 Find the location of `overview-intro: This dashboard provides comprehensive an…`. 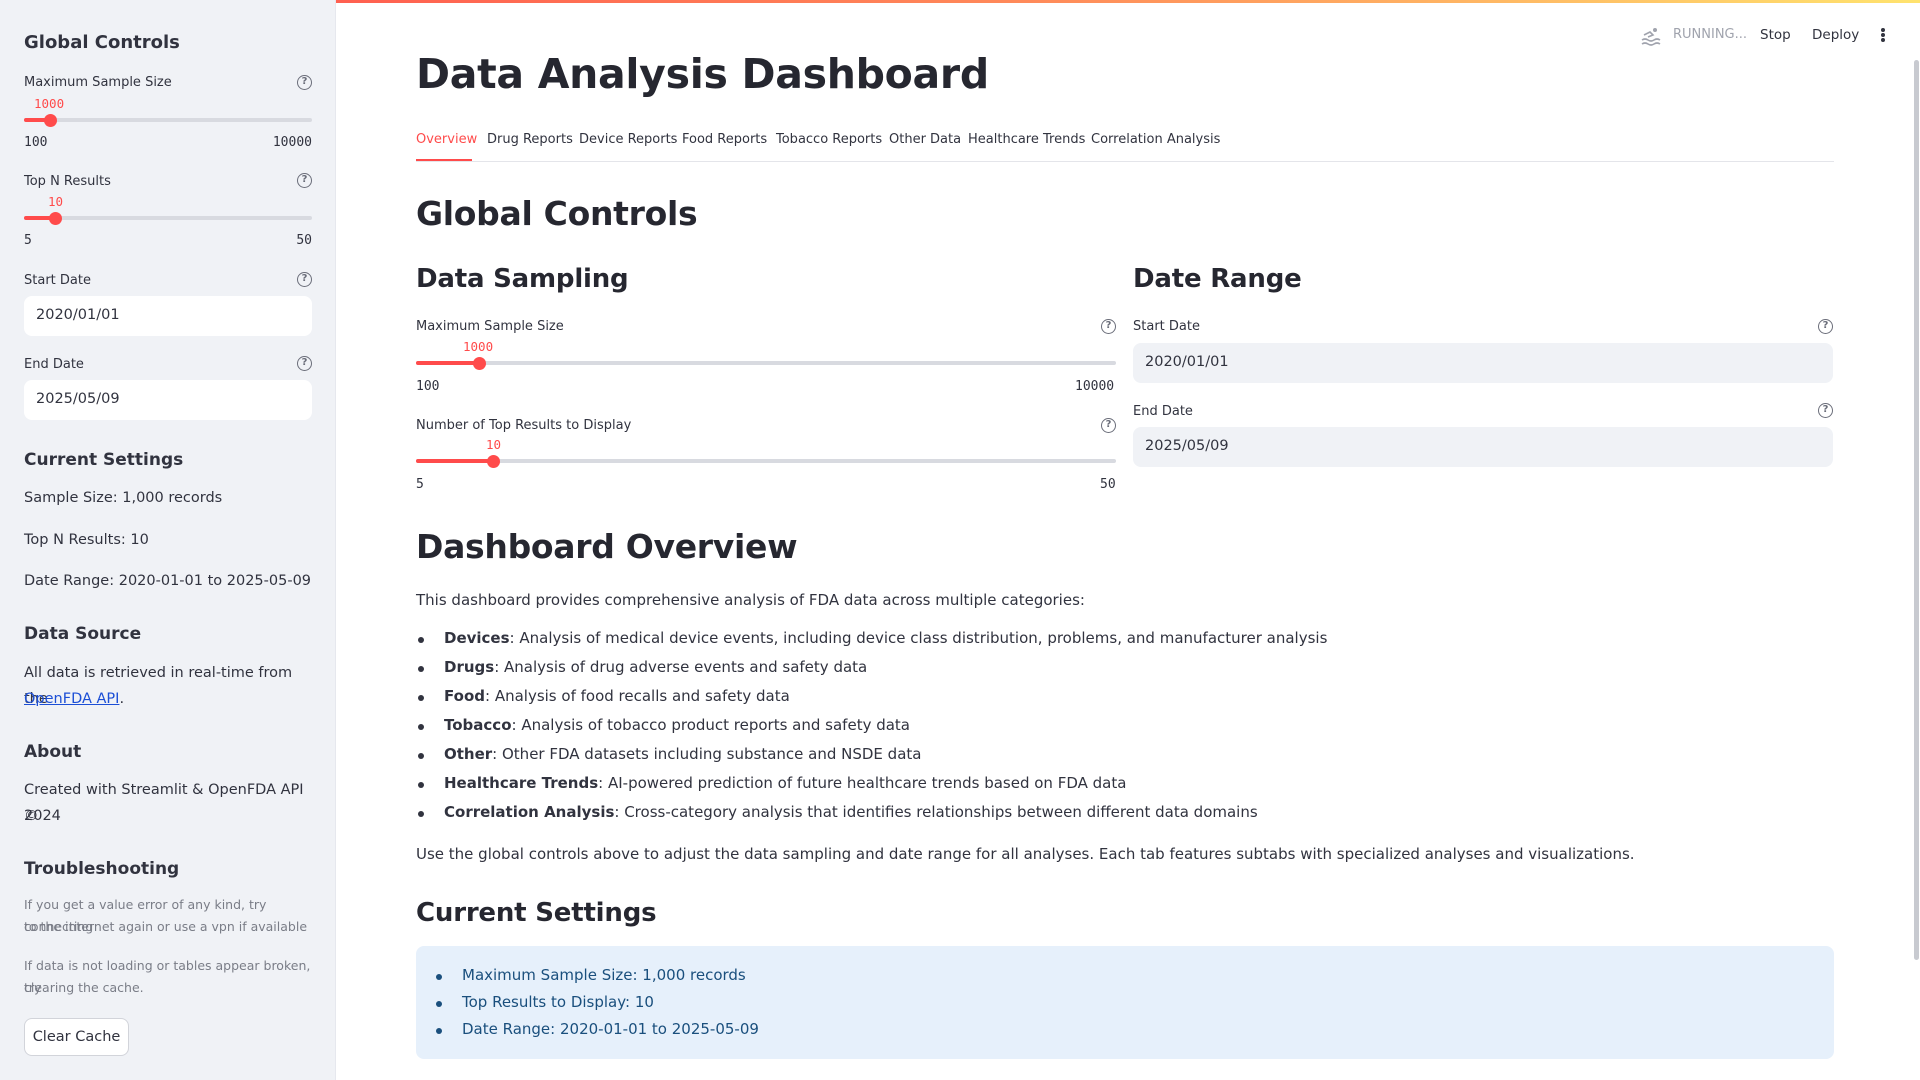

overview-intro: This dashboard provides comprehensive an… is located at coordinates (750, 600).